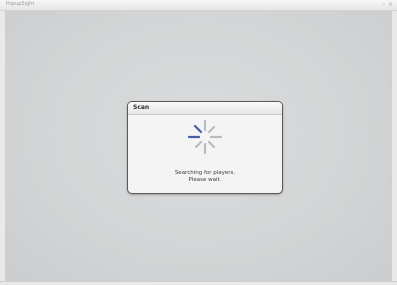 This screenshot has height=285, width=397. I want to click on scan-dialog: Scan Searching for players. Please wait., so click(205, 147).